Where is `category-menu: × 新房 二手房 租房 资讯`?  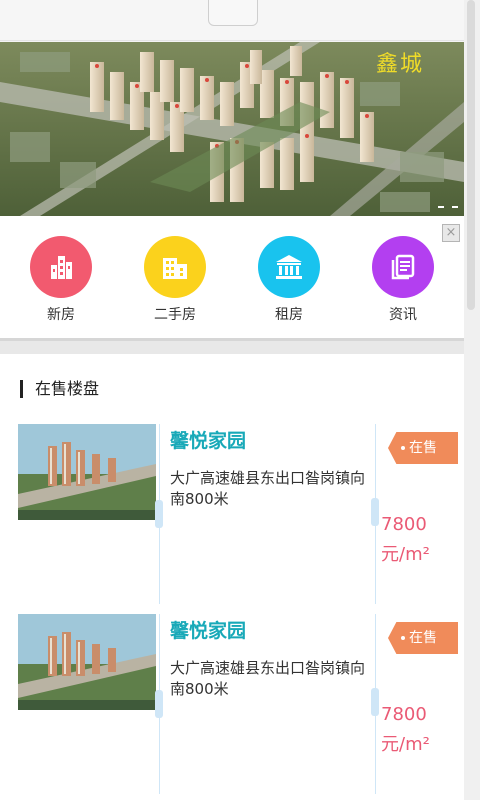 category-menu: × 新房 二手房 租房 资讯 is located at coordinates (232, 277).